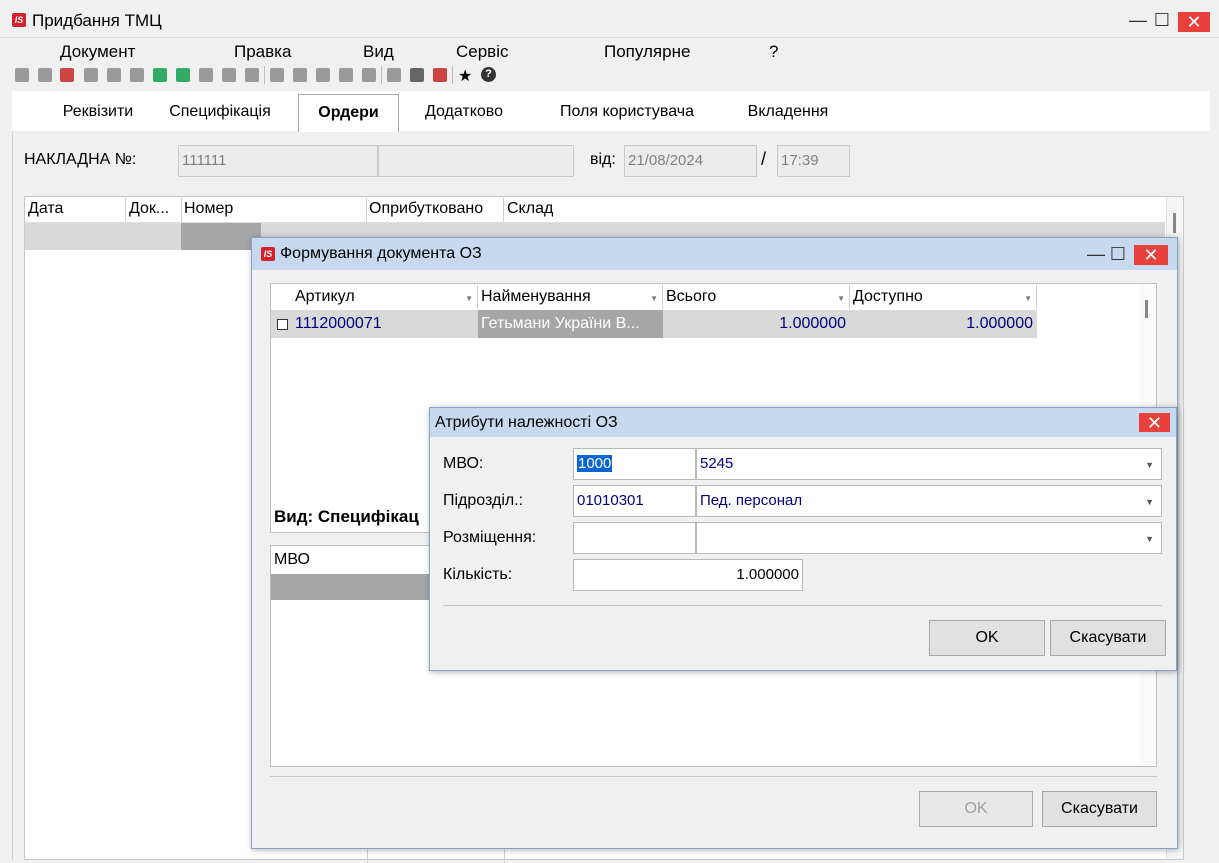 The height and width of the screenshot is (863, 1219). I want to click on create-icon, so click(22, 75).